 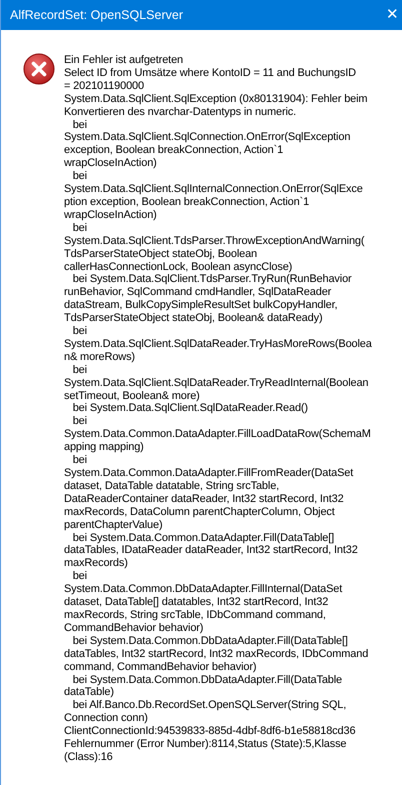 I want to click on message-line: System.Data.SqlClient.SqlInternalConnection.OnError(SqlExce, so click(x=213, y=189).